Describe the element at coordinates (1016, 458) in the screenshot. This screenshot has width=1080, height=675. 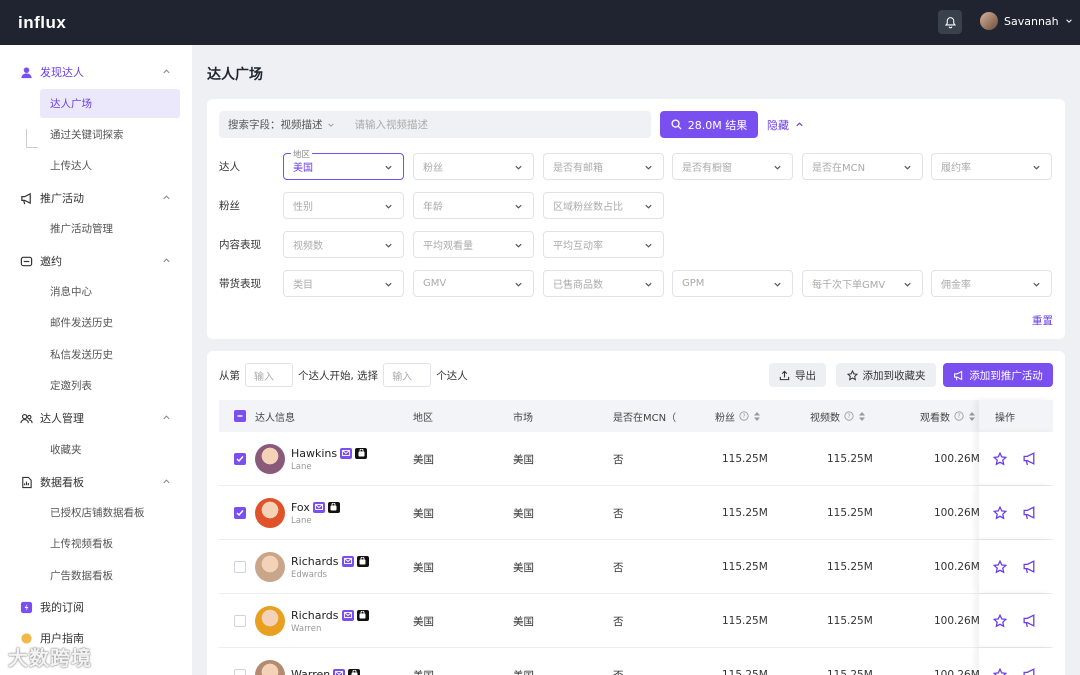
I see `actions-cell` at that location.